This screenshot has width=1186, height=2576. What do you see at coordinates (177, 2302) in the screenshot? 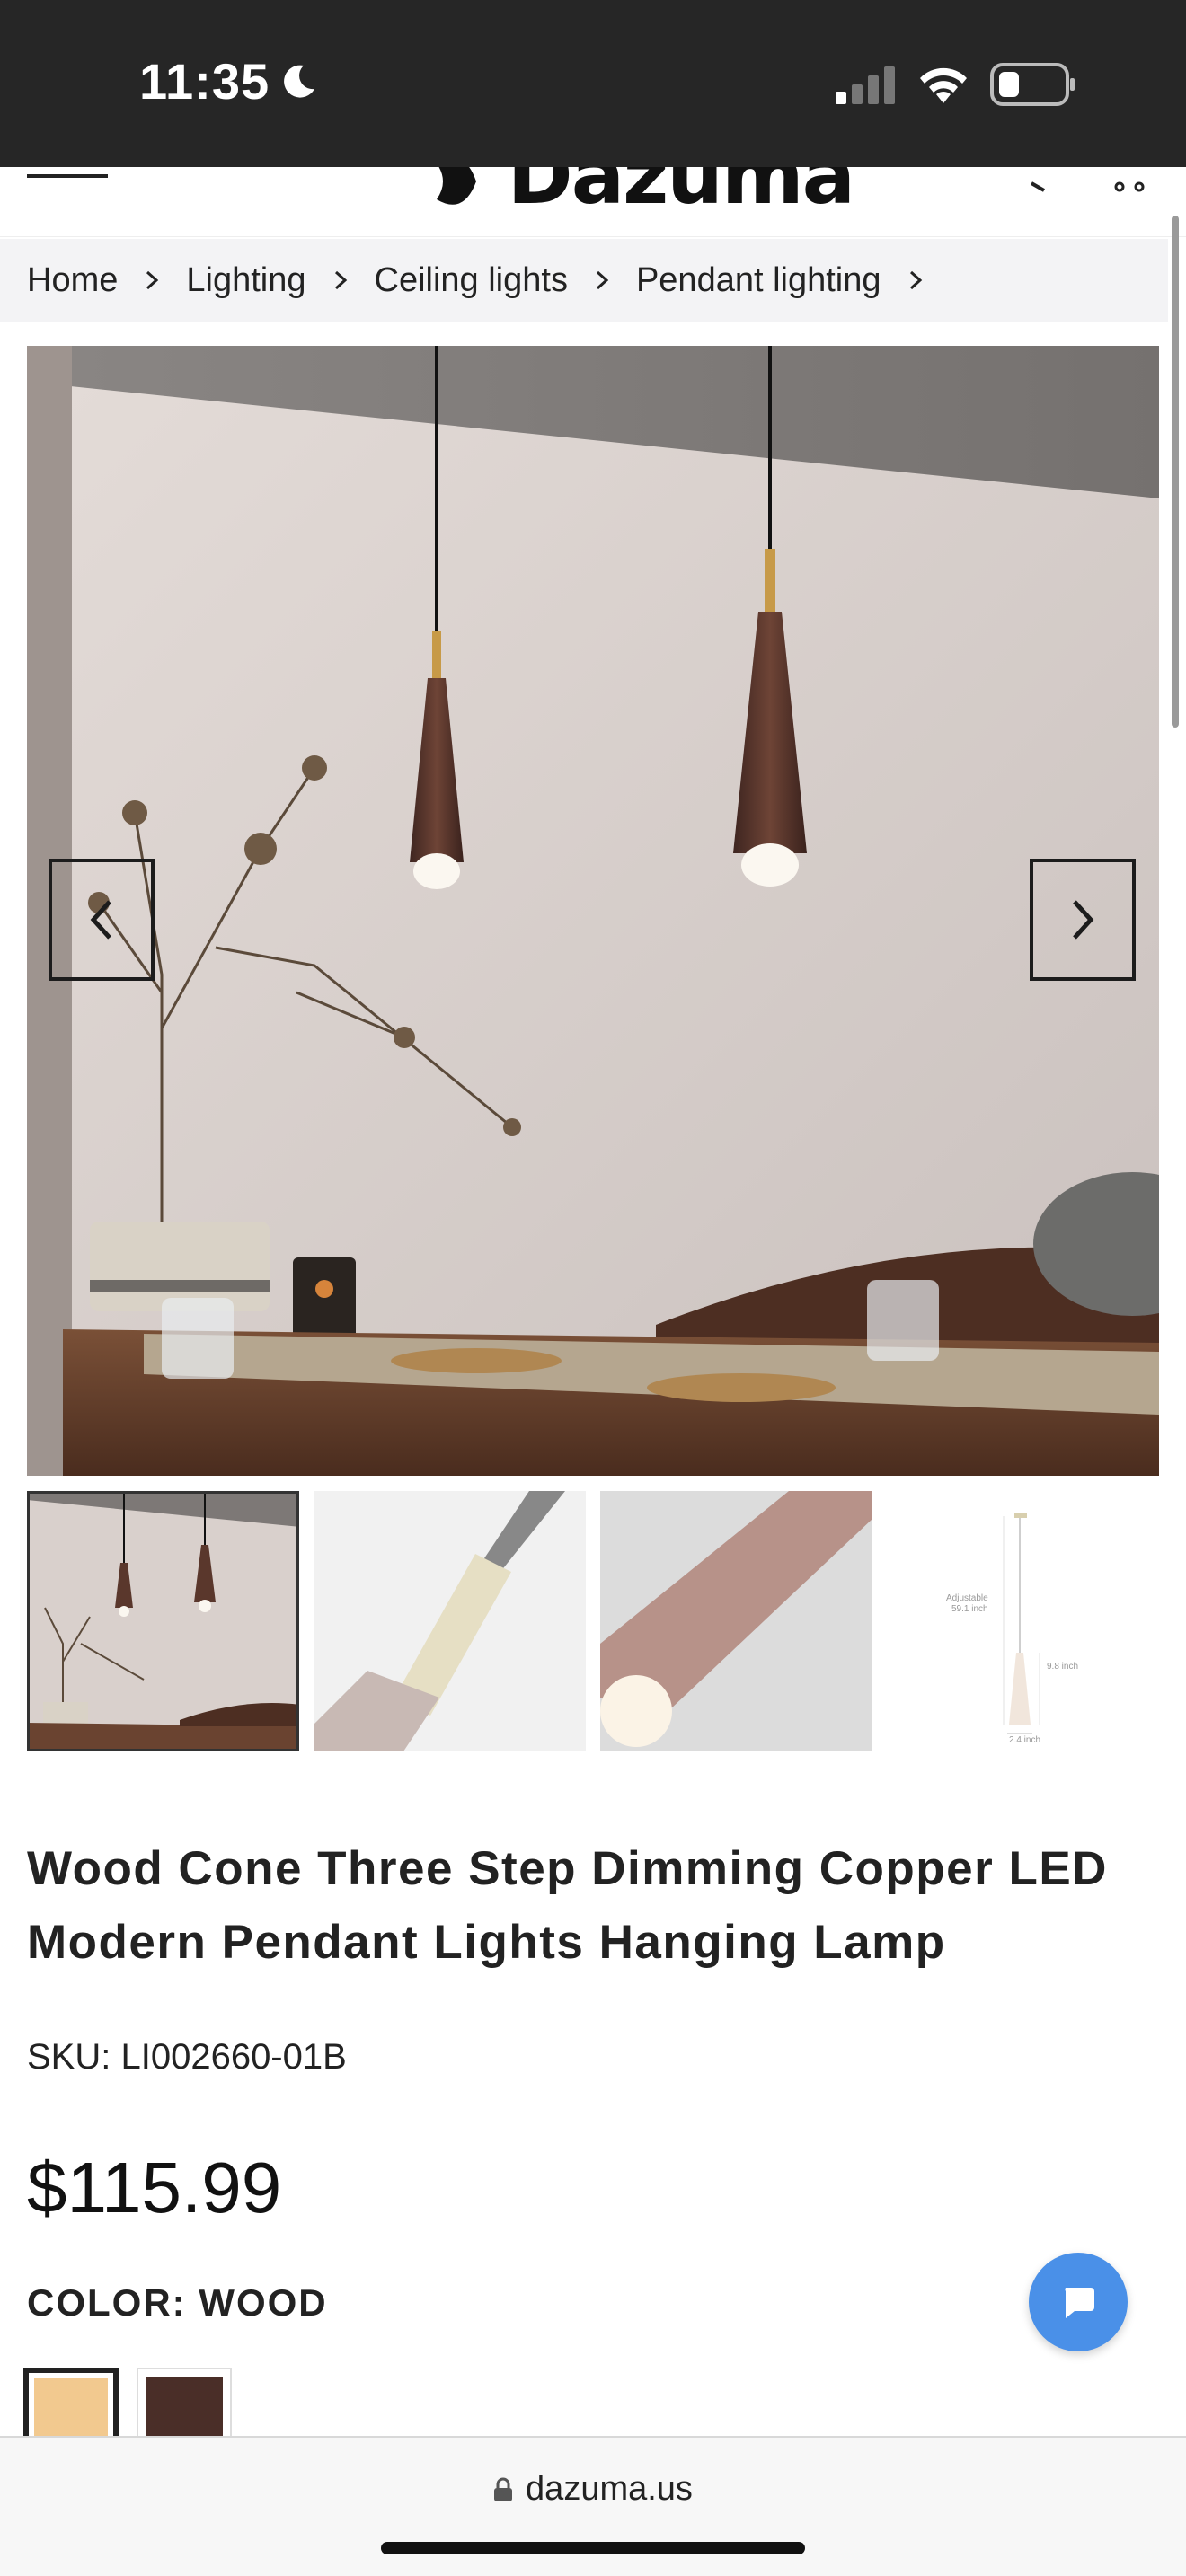
I see `color-label: COLOR: WOOD` at bounding box center [177, 2302].